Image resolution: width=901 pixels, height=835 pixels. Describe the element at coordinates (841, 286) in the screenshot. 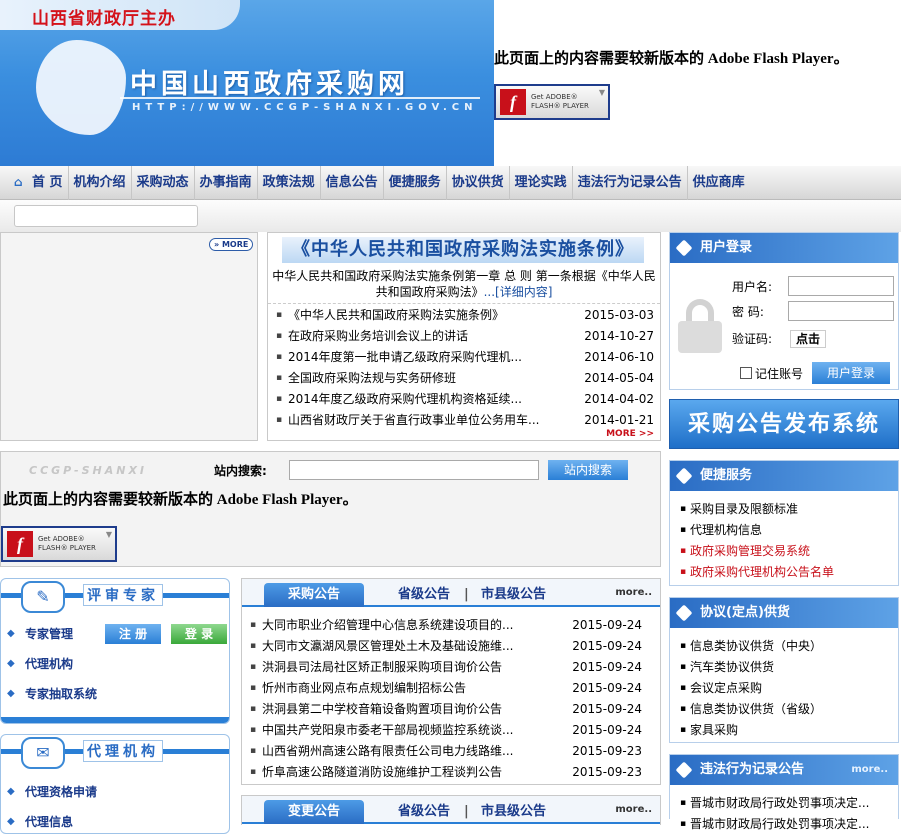

I see `username-input` at that location.